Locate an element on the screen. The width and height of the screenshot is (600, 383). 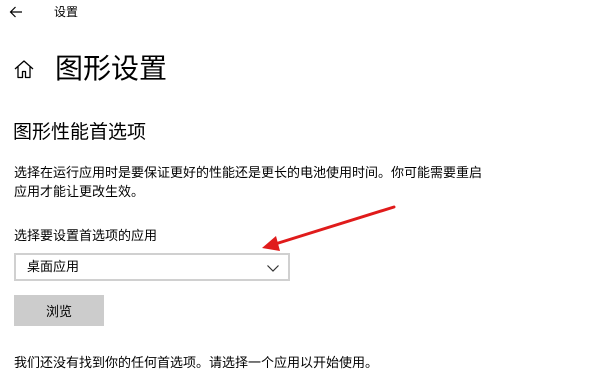
home-button is located at coordinates (24, 69).